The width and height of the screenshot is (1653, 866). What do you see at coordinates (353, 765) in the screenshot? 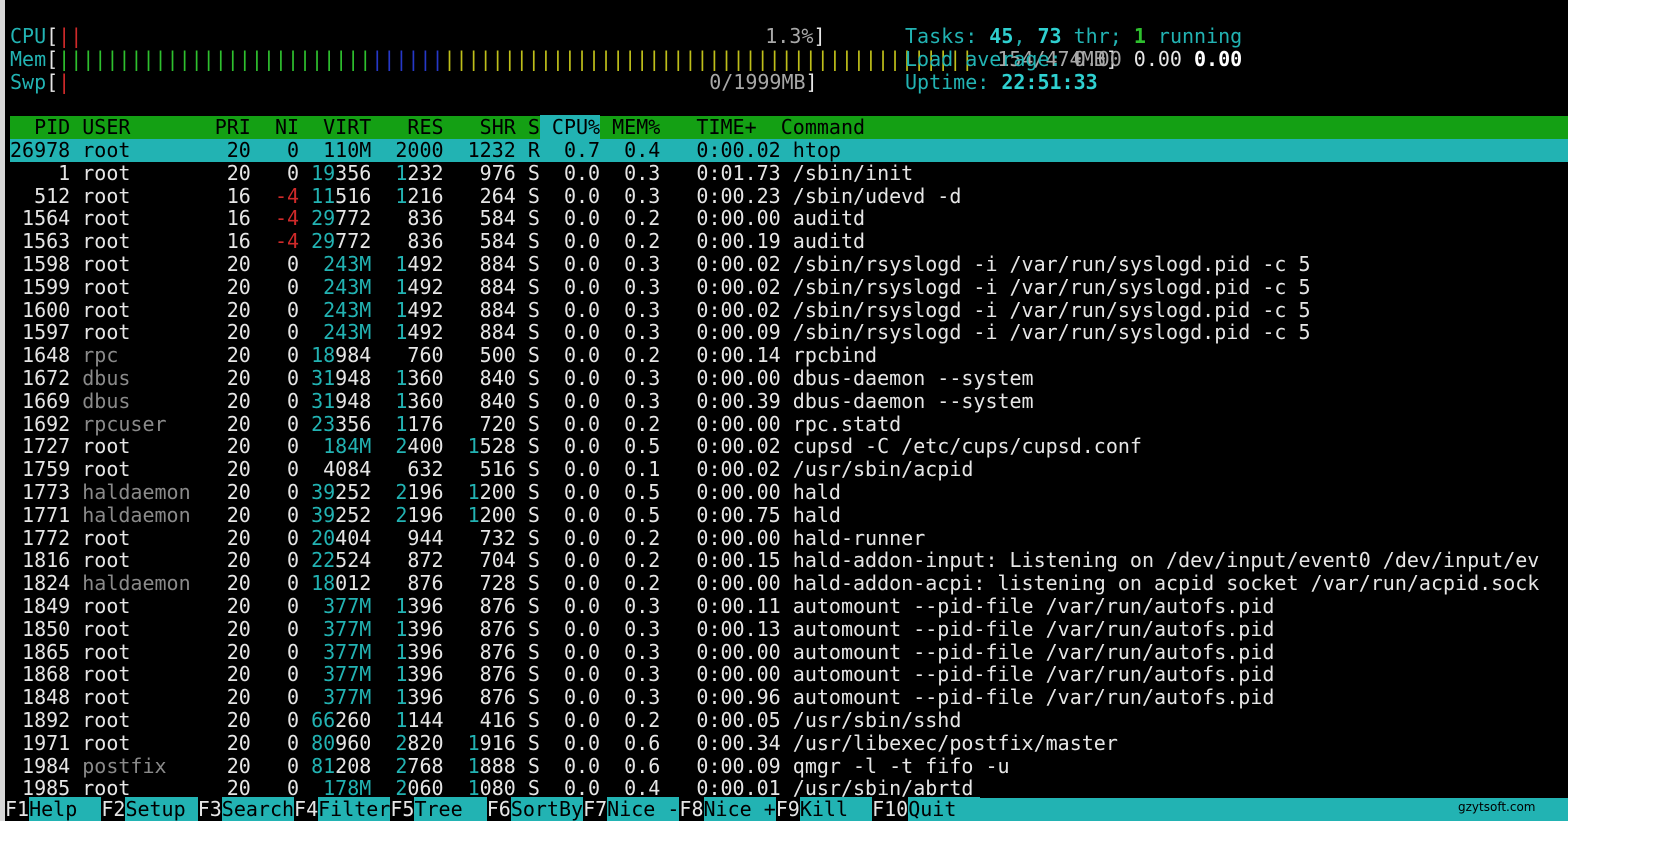
I see `virt-units: 208` at bounding box center [353, 765].